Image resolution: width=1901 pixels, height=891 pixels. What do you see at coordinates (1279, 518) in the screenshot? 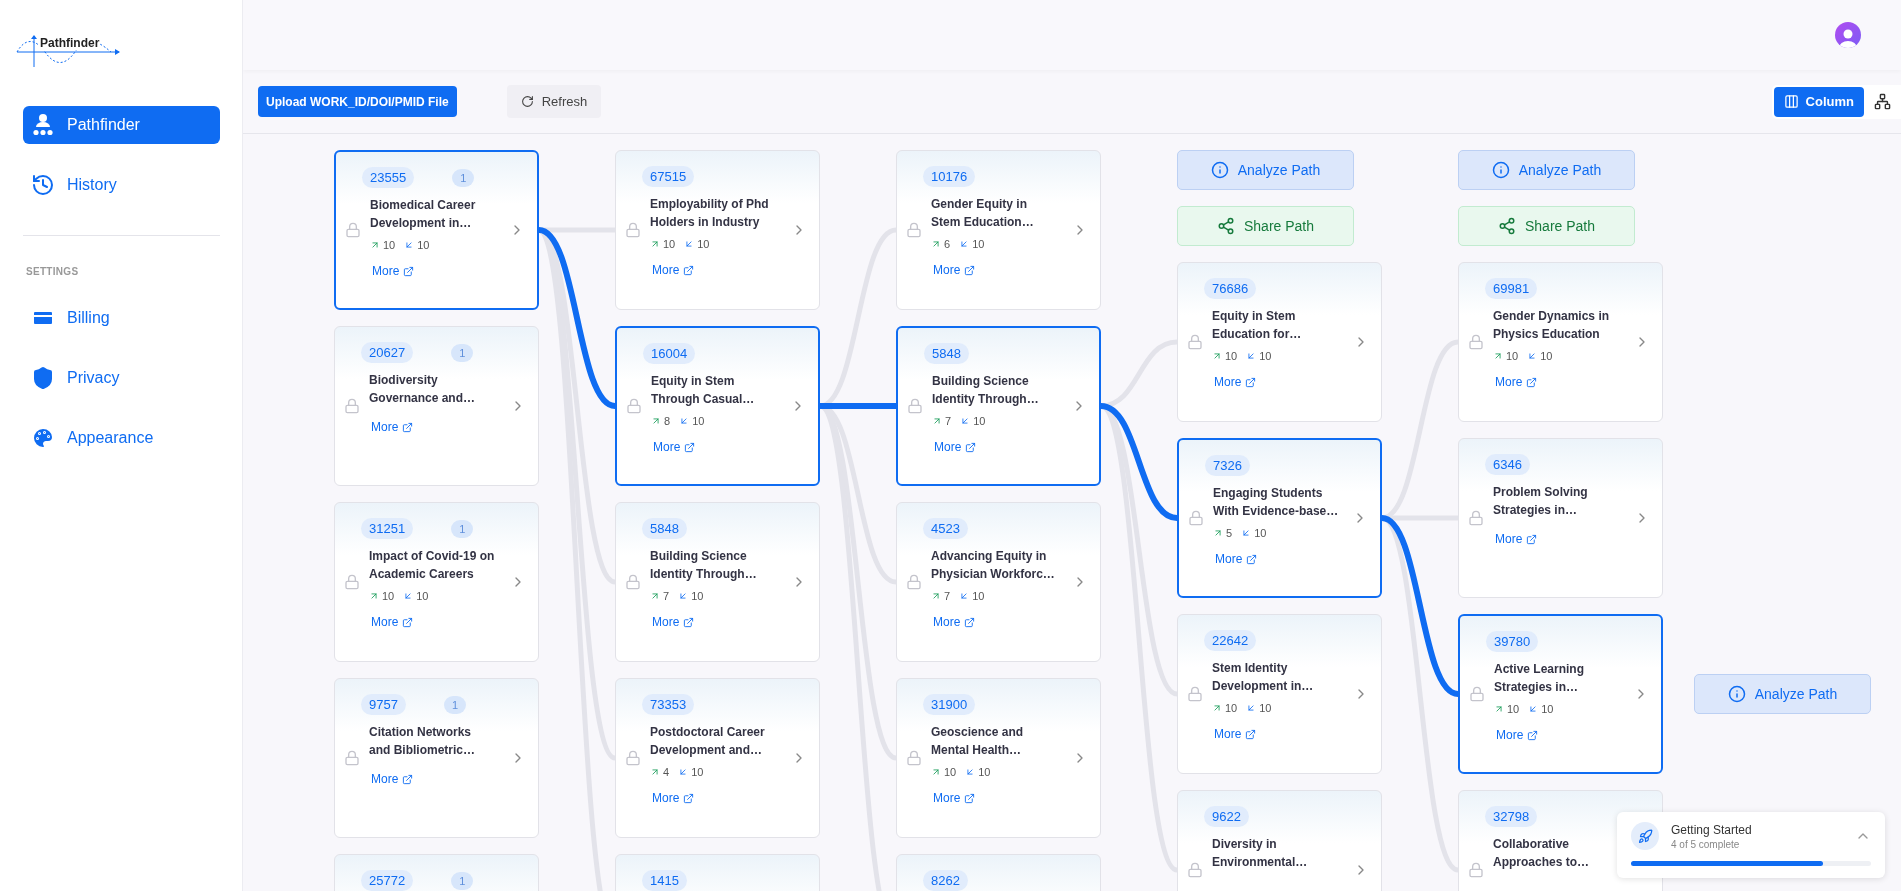
I see `paper-card: 7326 Engaging Students With Evidence-base… 5 10 More` at bounding box center [1279, 518].